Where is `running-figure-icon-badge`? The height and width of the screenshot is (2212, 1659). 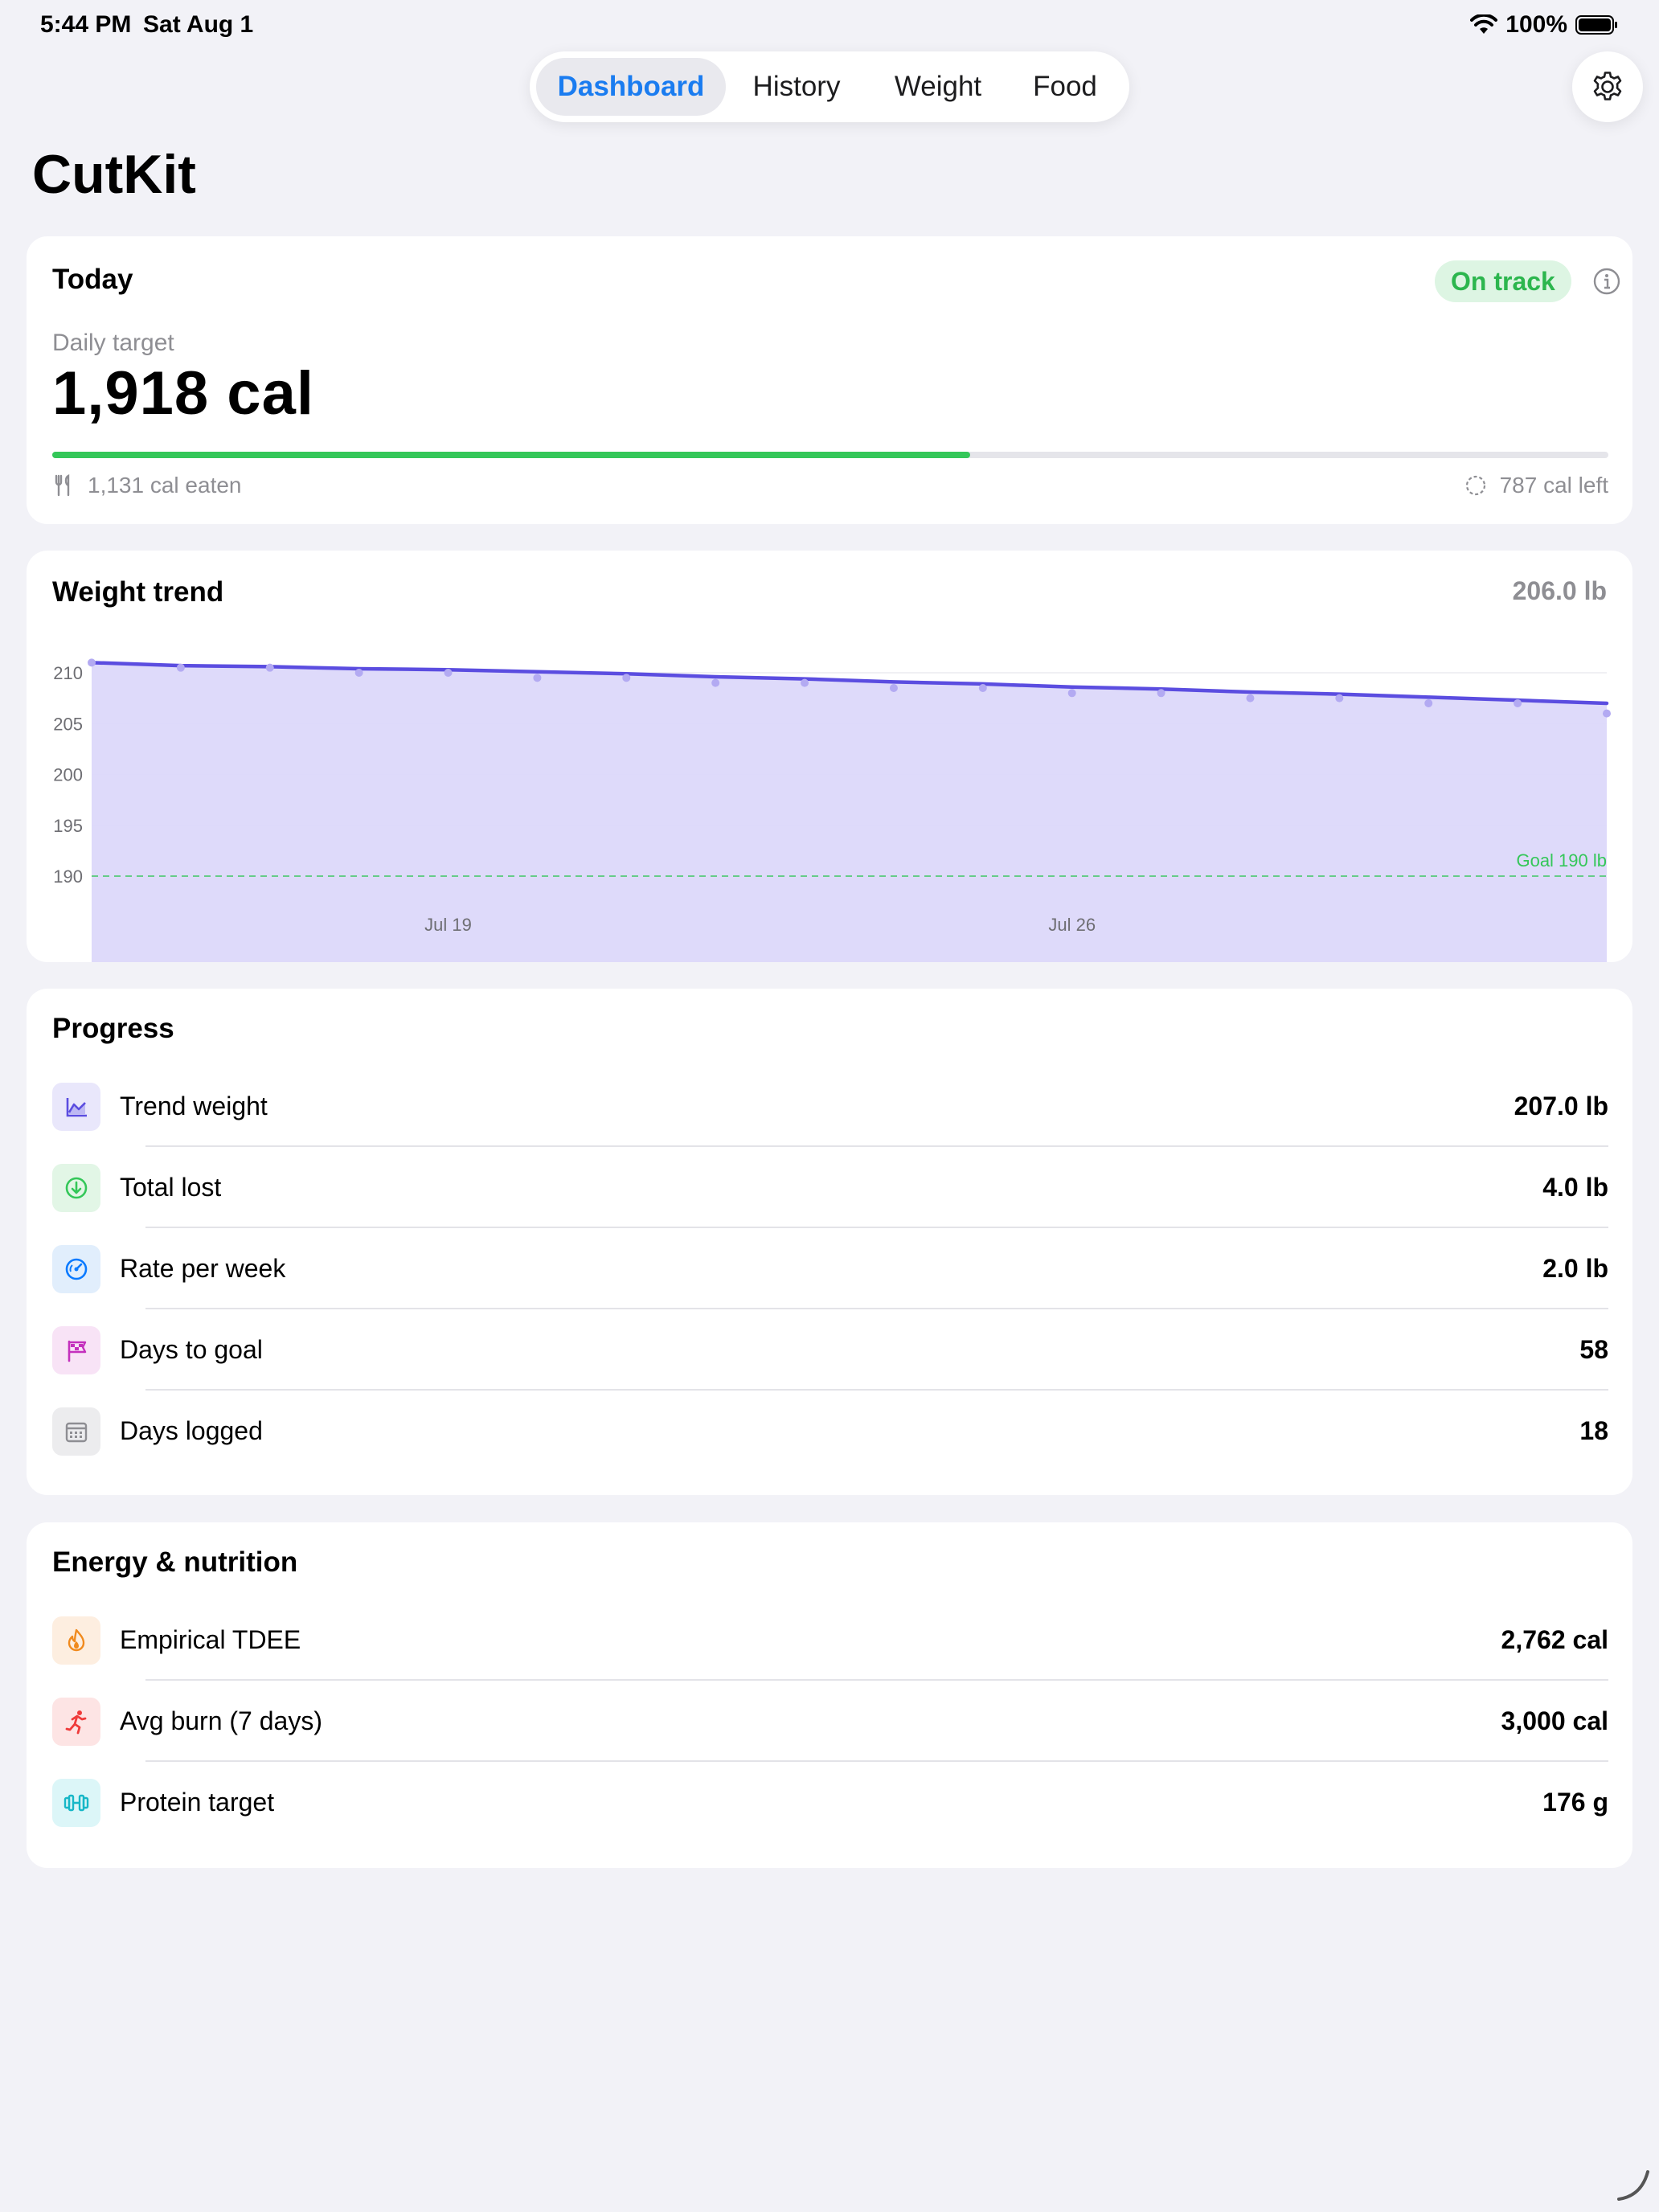 running-figure-icon-badge is located at coordinates (76, 1721).